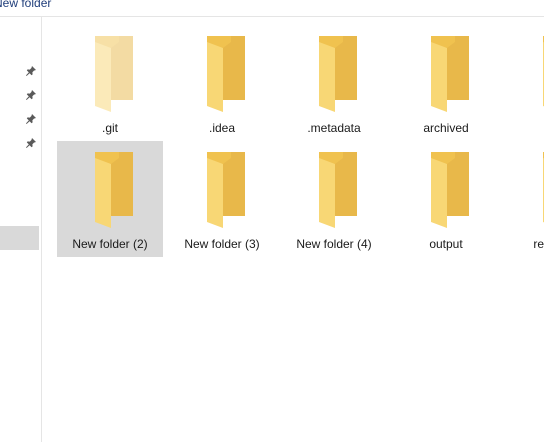 Image resolution: width=544 pixels, height=442 pixels. I want to click on folder-name: .metadata, so click(334, 128).